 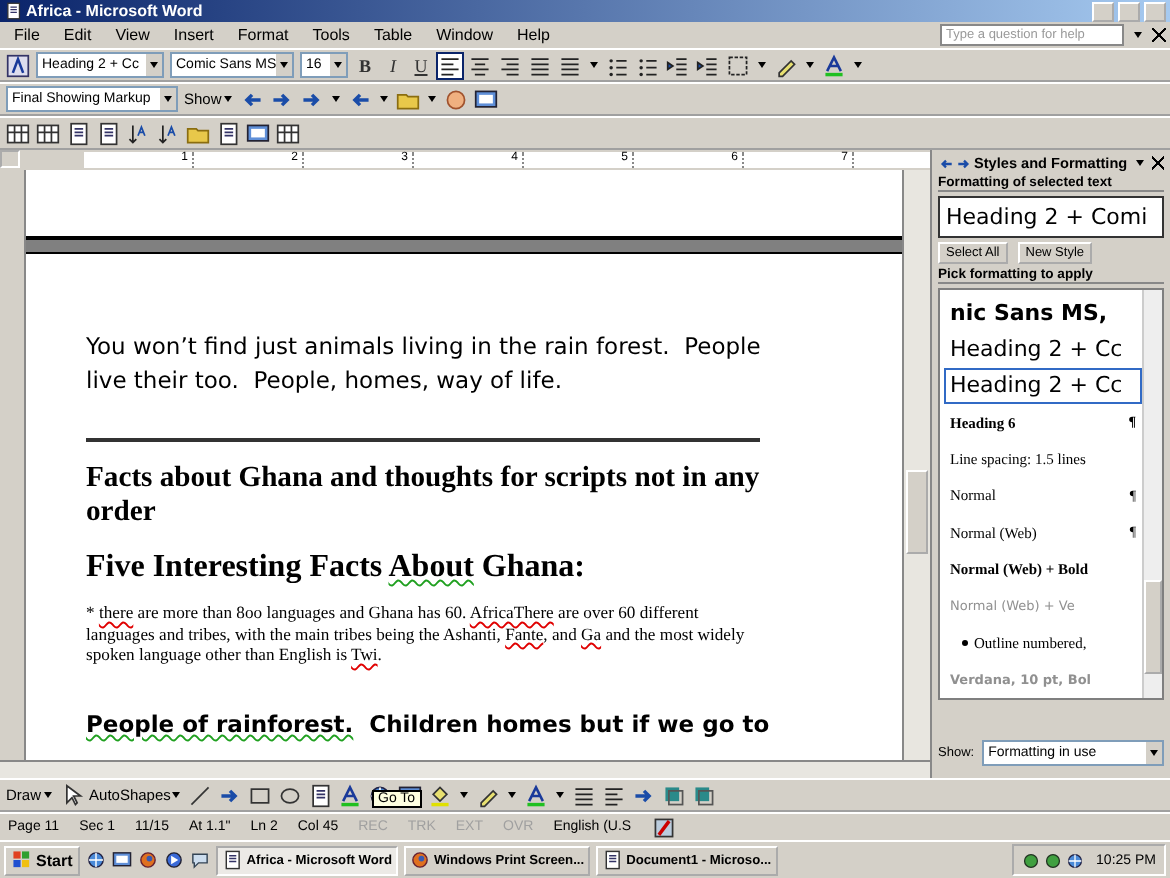 I want to click on text-box-icon, so click(x=320, y=795).